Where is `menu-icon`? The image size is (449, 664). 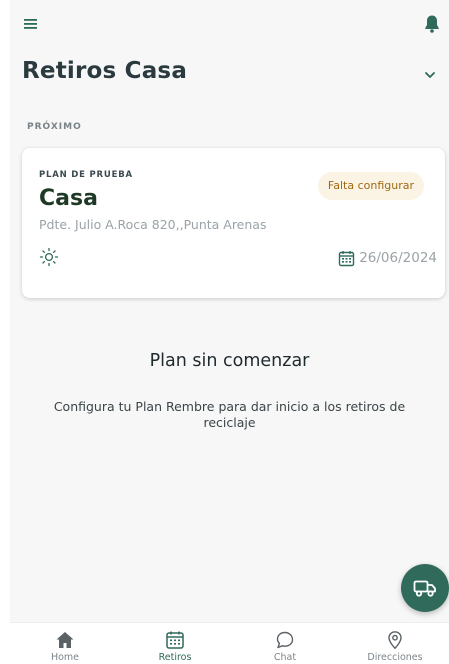
menu-icon is located at coordinates (32, 24).